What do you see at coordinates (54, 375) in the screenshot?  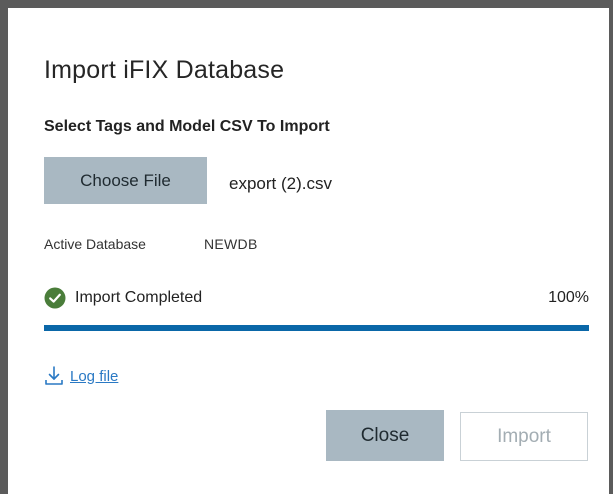 I see `download-icon` at bounding box center [54, 375].